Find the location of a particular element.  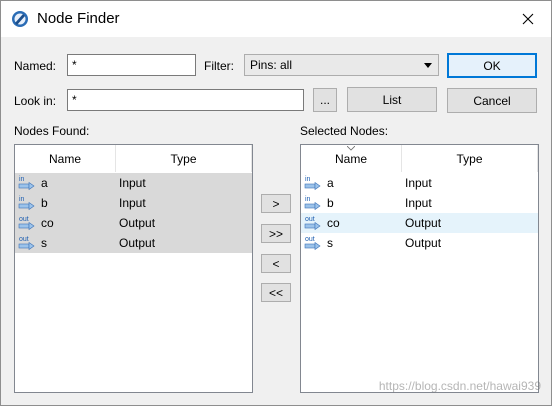

list-button: List is located at coordinates (392, 99).